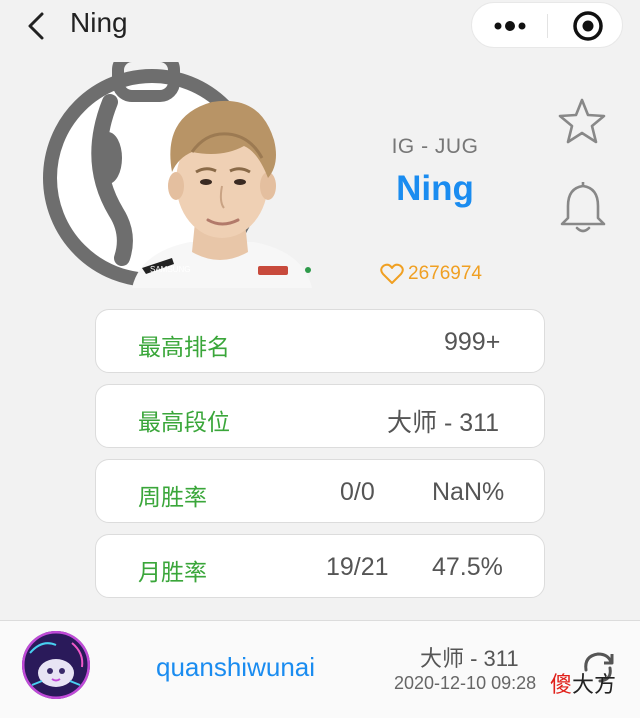 The width and height of the screenshot is (640, 718). Describe the element at coordinates (172, 572) in the screenshot. I see `stat-label: 月胜率` at that location.